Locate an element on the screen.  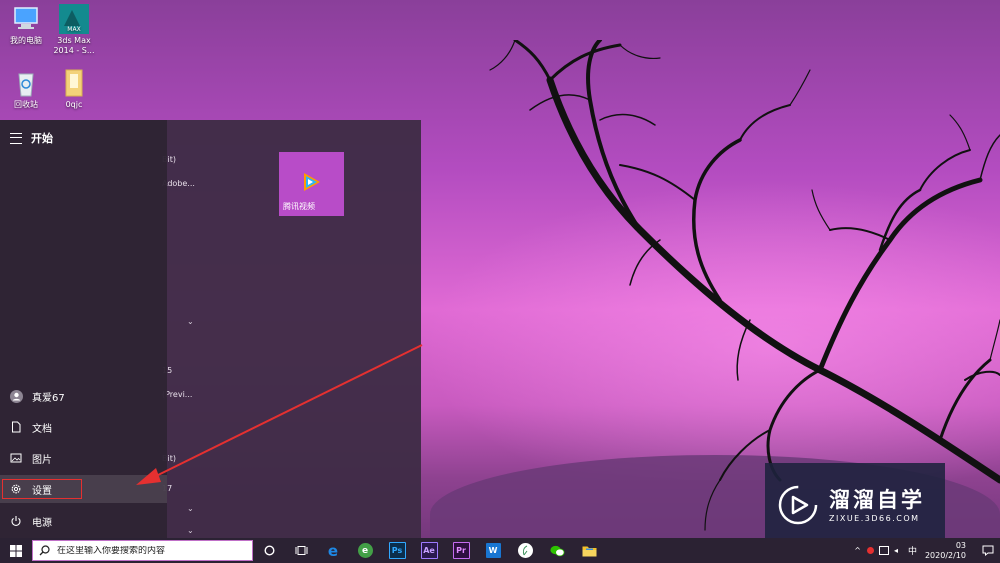
taskbar-app-premiere: Pr is located at coordinates (461, 550).